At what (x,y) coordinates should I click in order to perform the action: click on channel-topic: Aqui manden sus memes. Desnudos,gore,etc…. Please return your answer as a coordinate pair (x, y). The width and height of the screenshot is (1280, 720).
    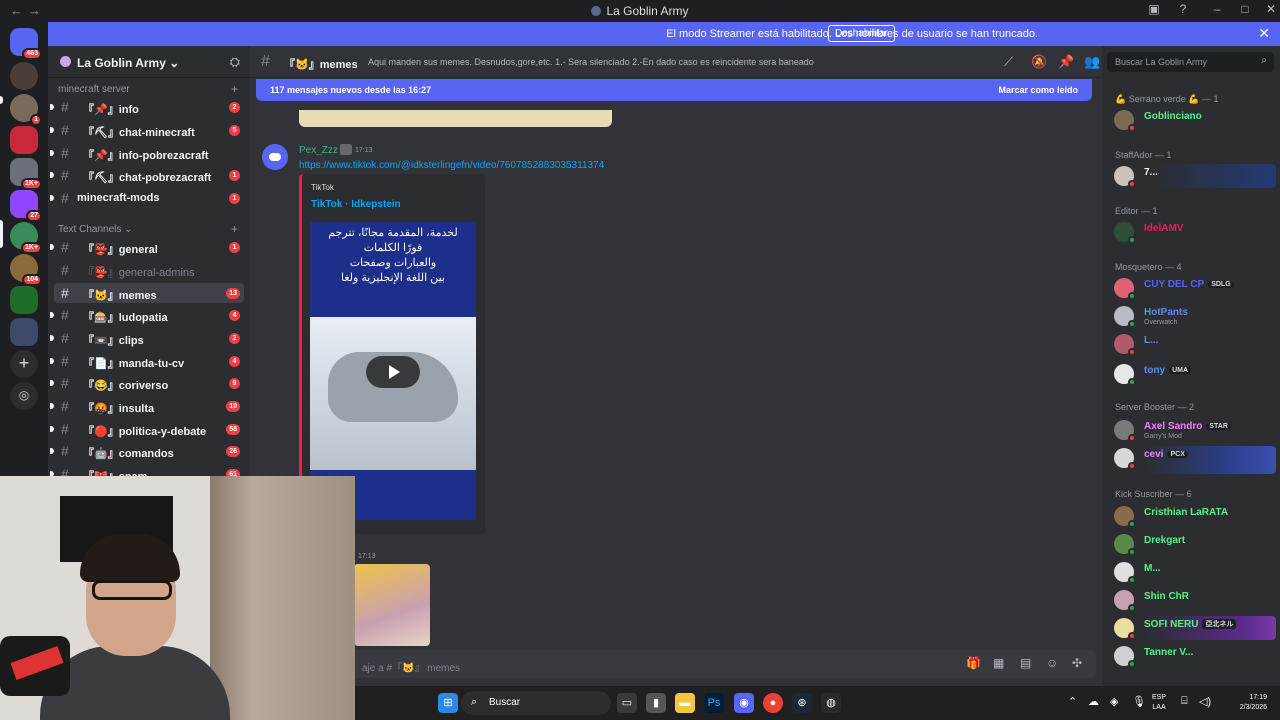
    Looking at the image, I should click on (591, 62).